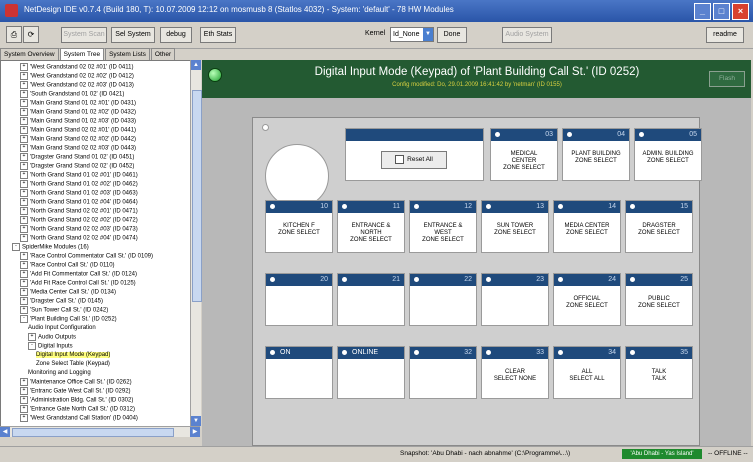  What do you see at coordinates (50, 346) in the screenshot?
I see `tree-item: - Digital Inputs` at bounding box center [50, 346].